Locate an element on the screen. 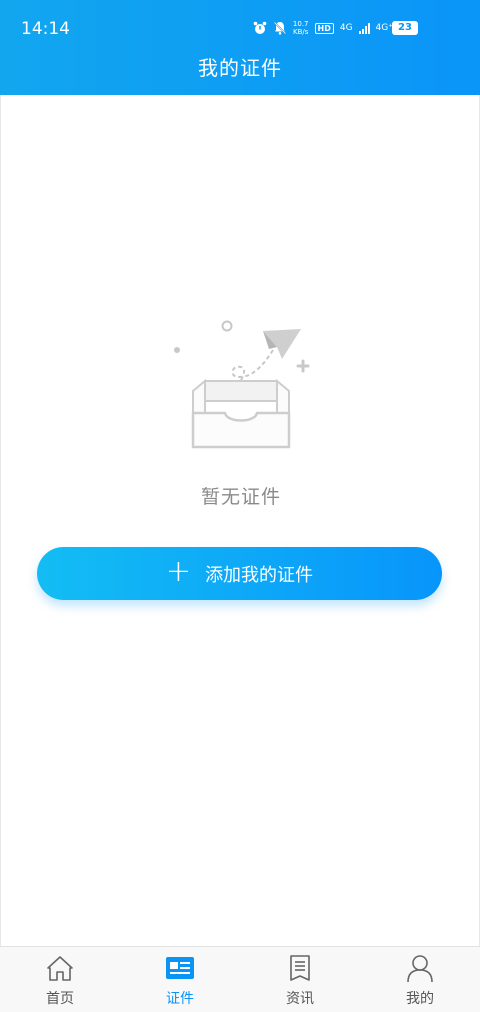 Image resolution: width=480 pixels, height=1012 pixels. tab-certificates: 证件 is located at coordinates (180, 979).